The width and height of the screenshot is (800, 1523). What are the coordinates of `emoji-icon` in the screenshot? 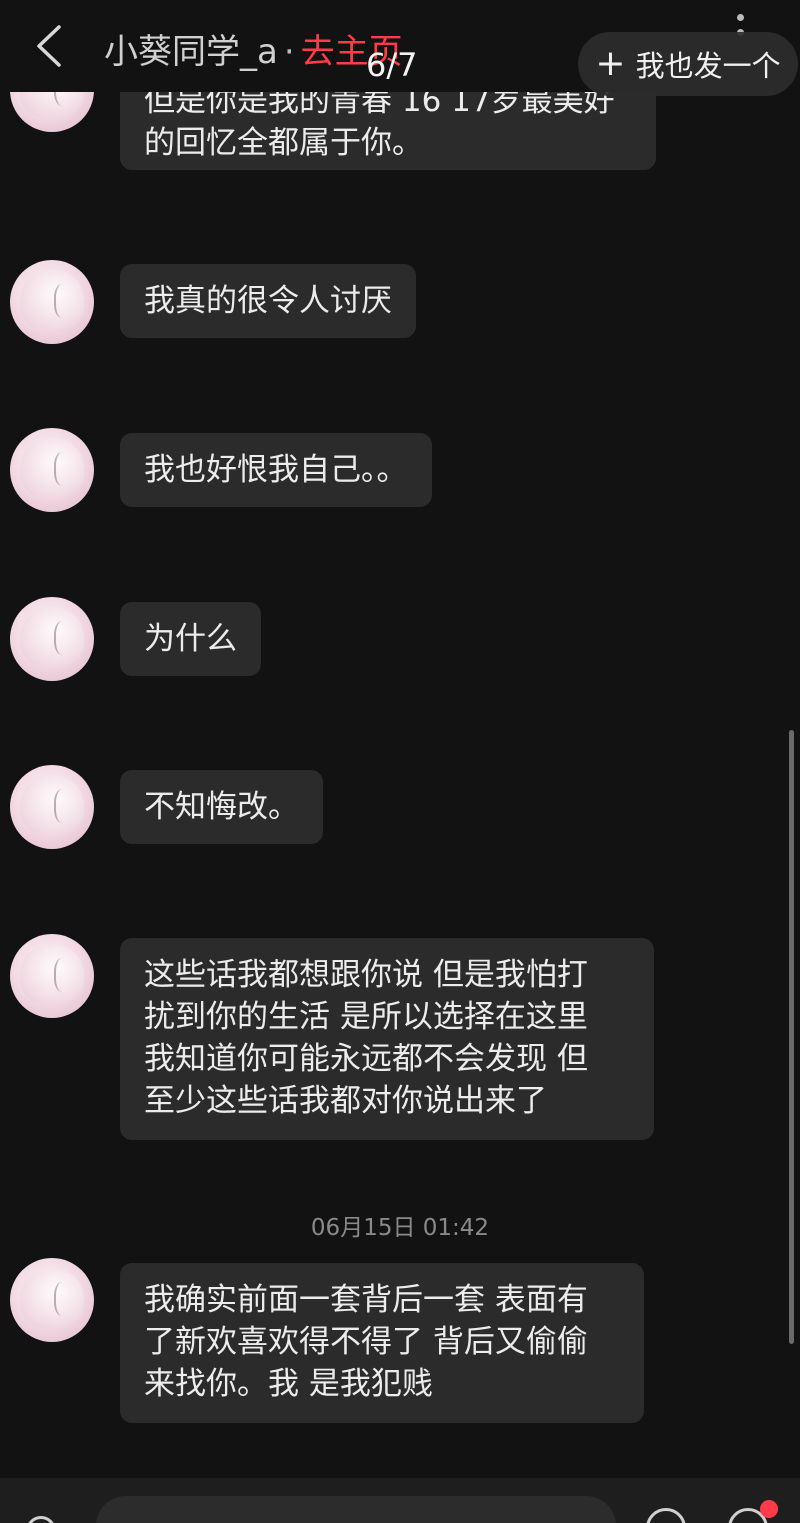 It's located at (41, 1519).